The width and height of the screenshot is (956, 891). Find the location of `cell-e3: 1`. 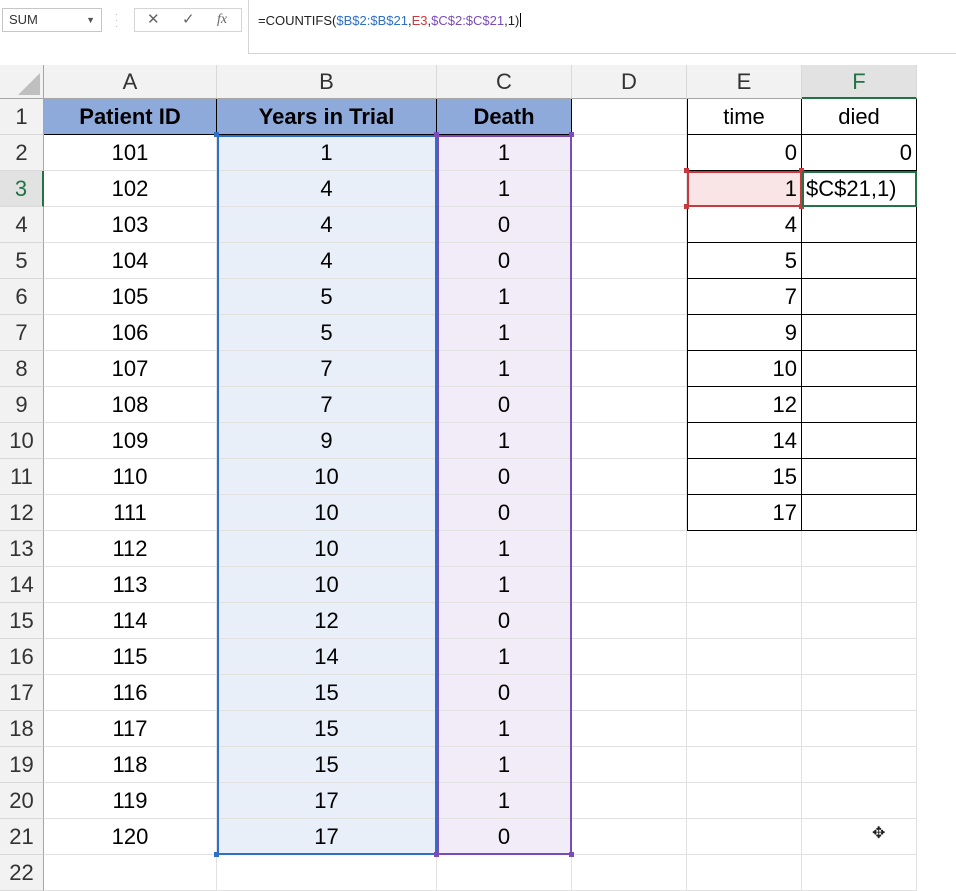

cell-e3: 1 is located at coordinates (744, 189).